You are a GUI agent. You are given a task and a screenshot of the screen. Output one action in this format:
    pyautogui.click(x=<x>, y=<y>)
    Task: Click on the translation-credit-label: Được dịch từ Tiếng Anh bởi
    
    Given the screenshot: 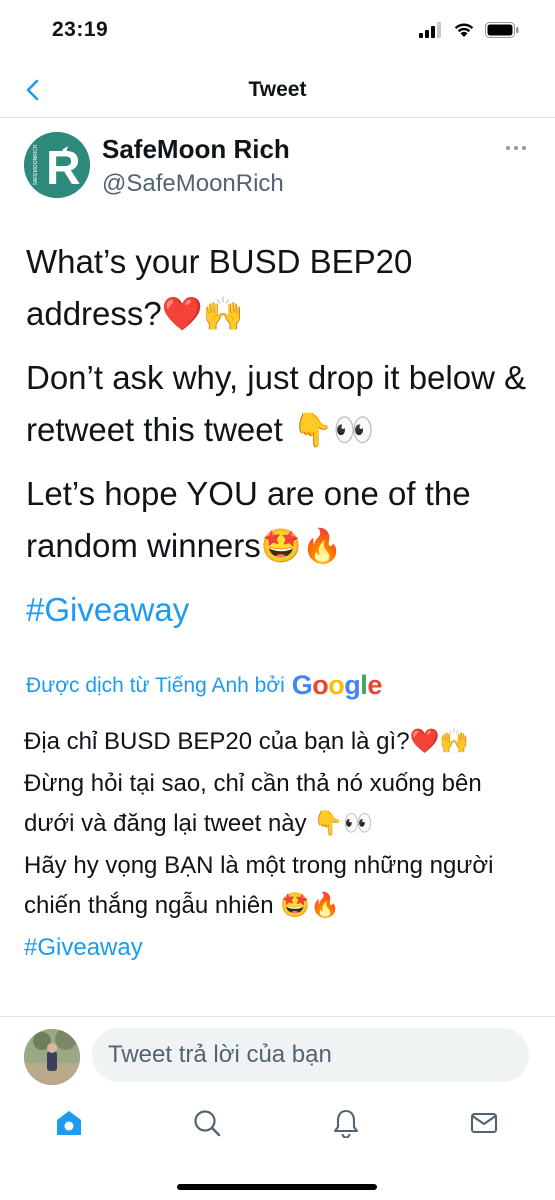 What is the action you would take?
    pyautogui.click(x=155, y=685)
    